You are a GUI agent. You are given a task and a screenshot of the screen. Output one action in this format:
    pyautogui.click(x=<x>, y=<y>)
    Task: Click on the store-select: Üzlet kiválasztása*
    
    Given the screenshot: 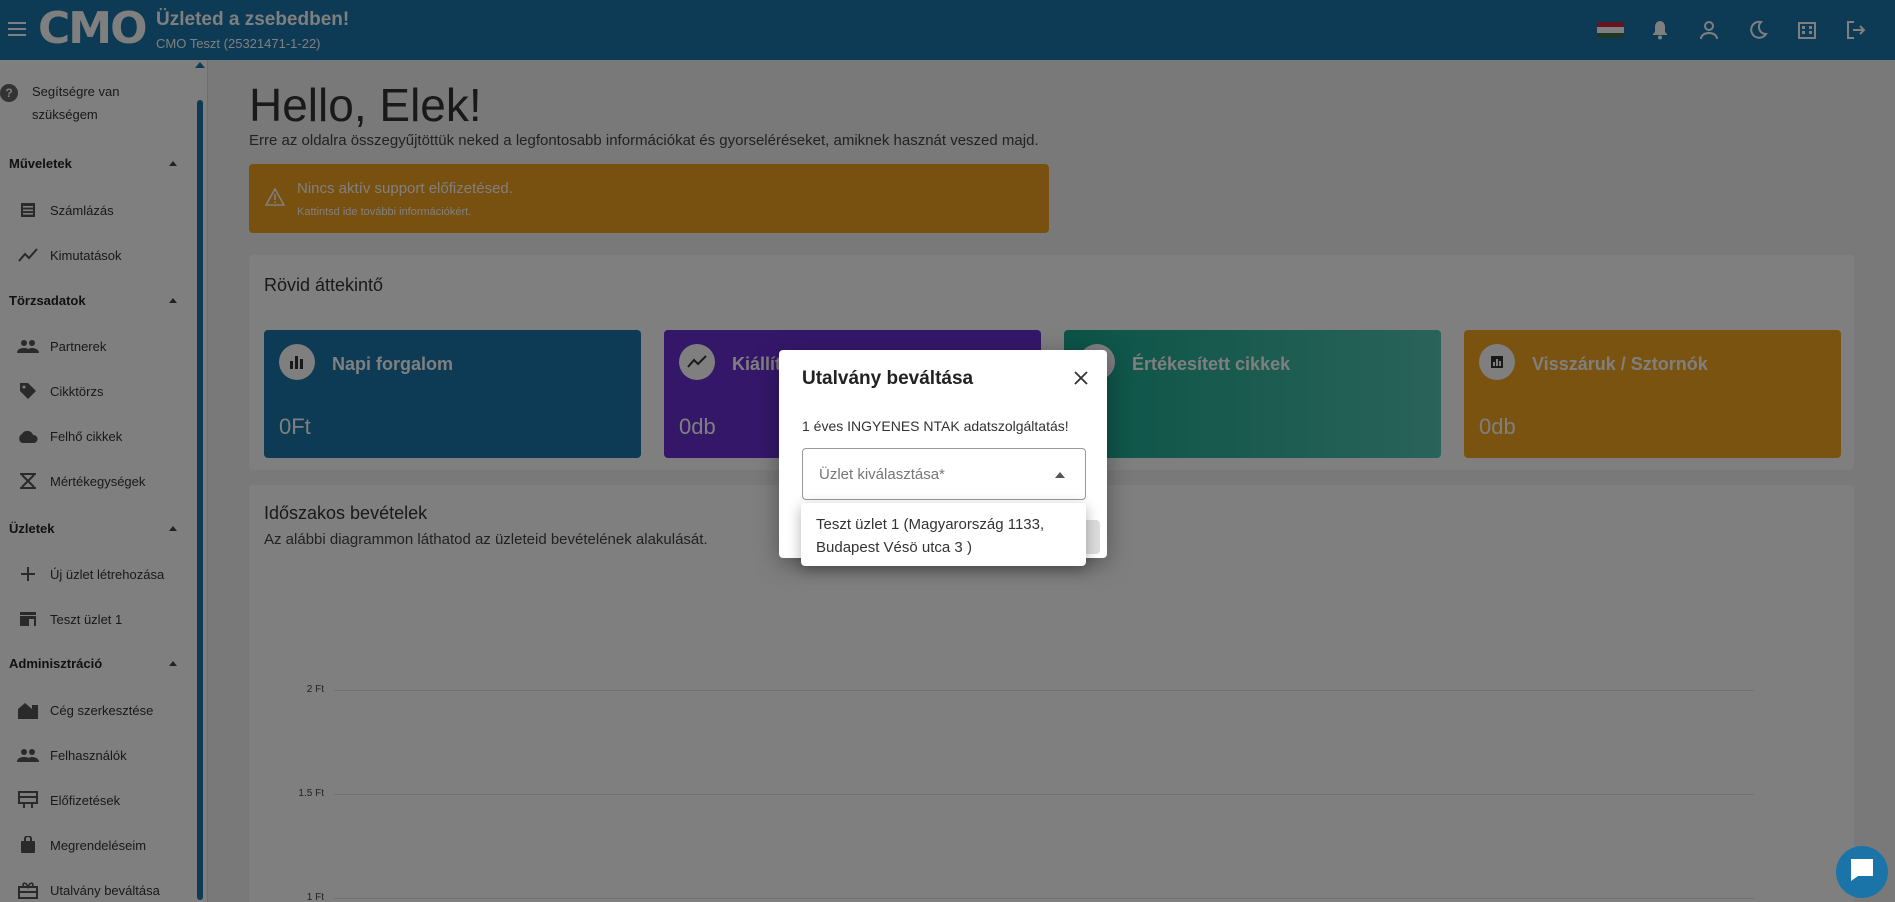 What is the action you would take?
    pyautogui.click(x=944, y=474)
    